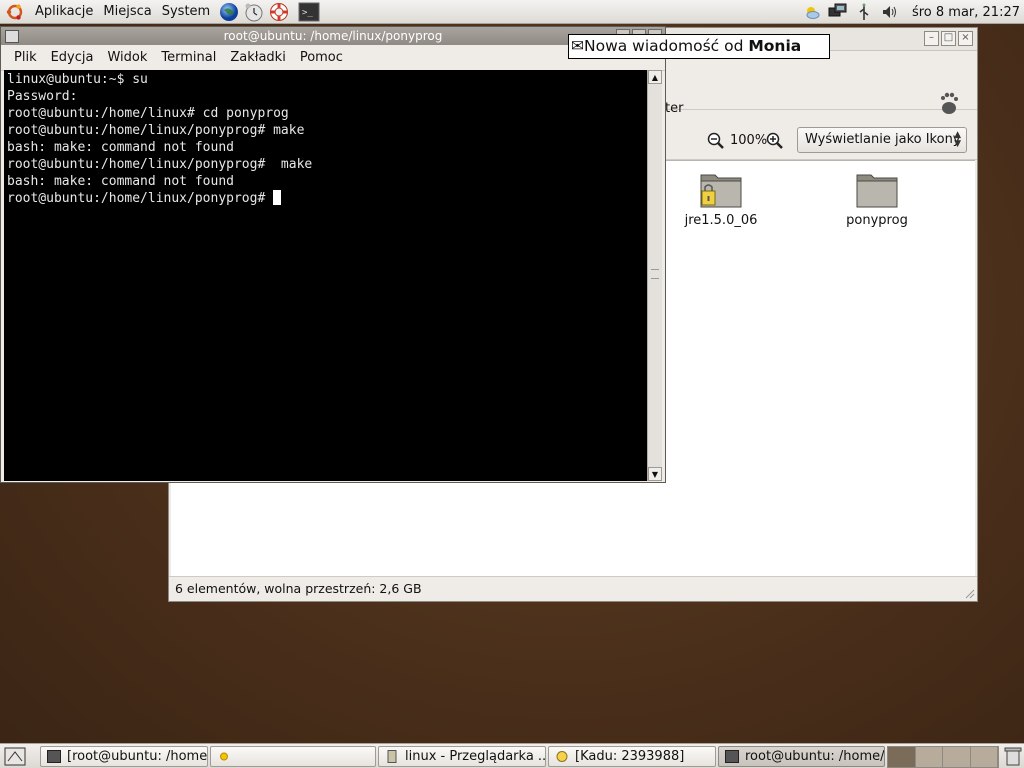 The width and height of the screenshot is (1024, 768). What do you see at coordinates (25, 57) in the screenshot?
I see `menu-plik: Plik` at bounding box center [25, 57].